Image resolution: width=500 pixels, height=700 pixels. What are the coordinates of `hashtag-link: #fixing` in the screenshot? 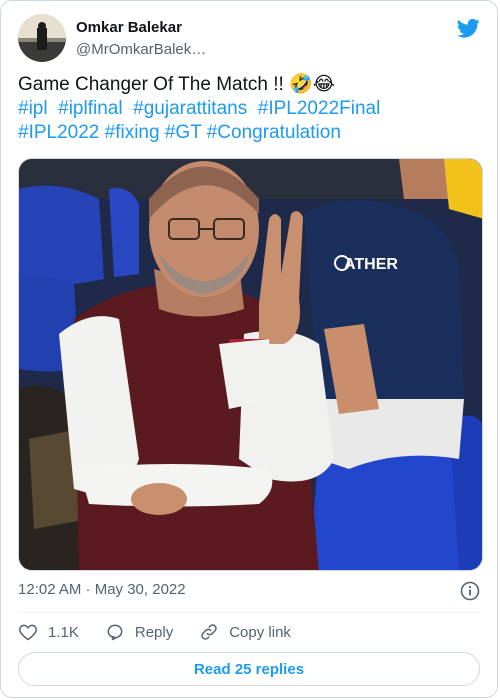 It's located at (132, 132).